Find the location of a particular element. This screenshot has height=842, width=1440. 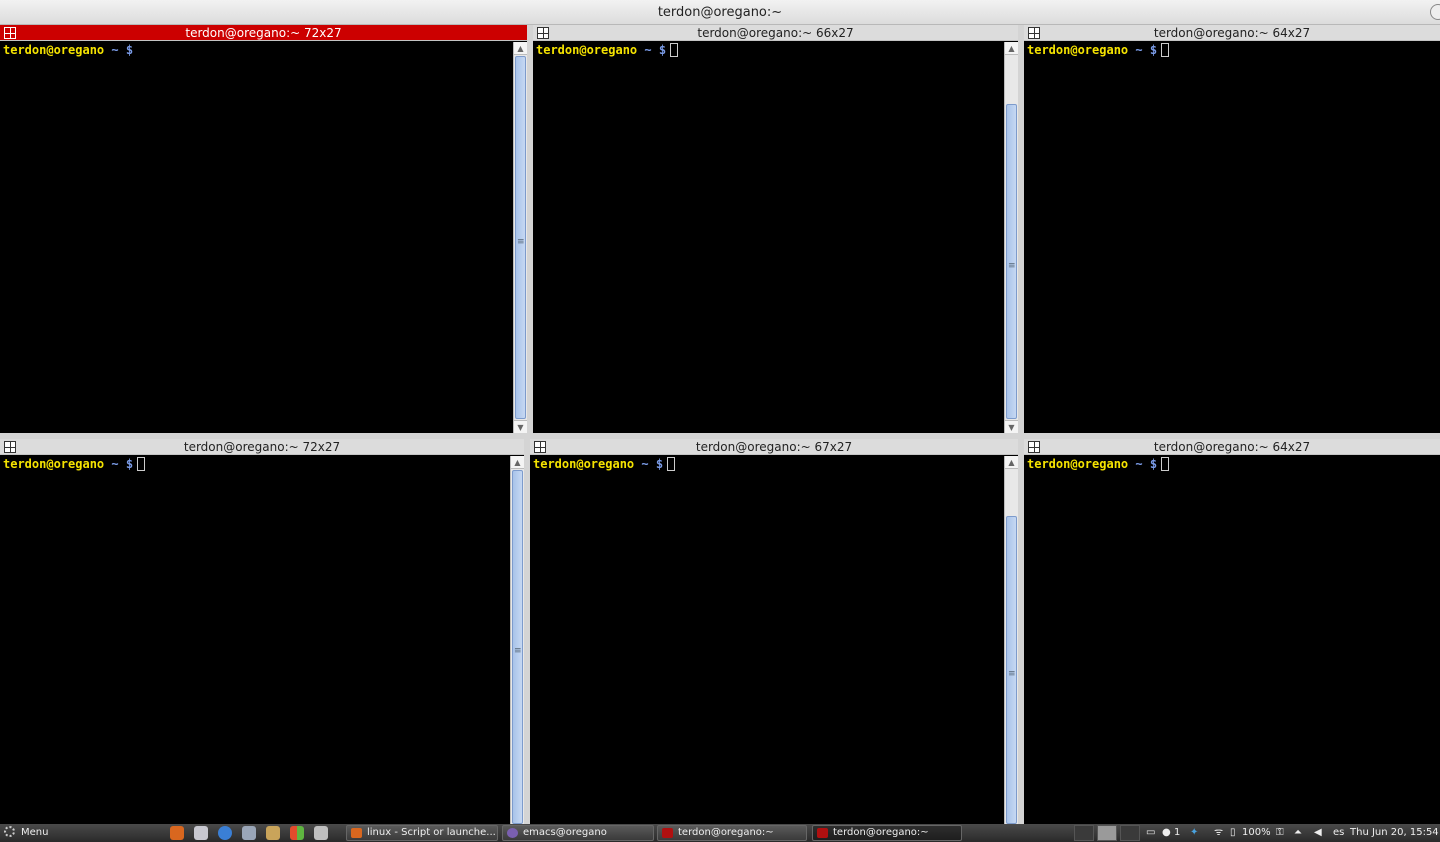

window-control-button is located at coordinates (1435, 12).